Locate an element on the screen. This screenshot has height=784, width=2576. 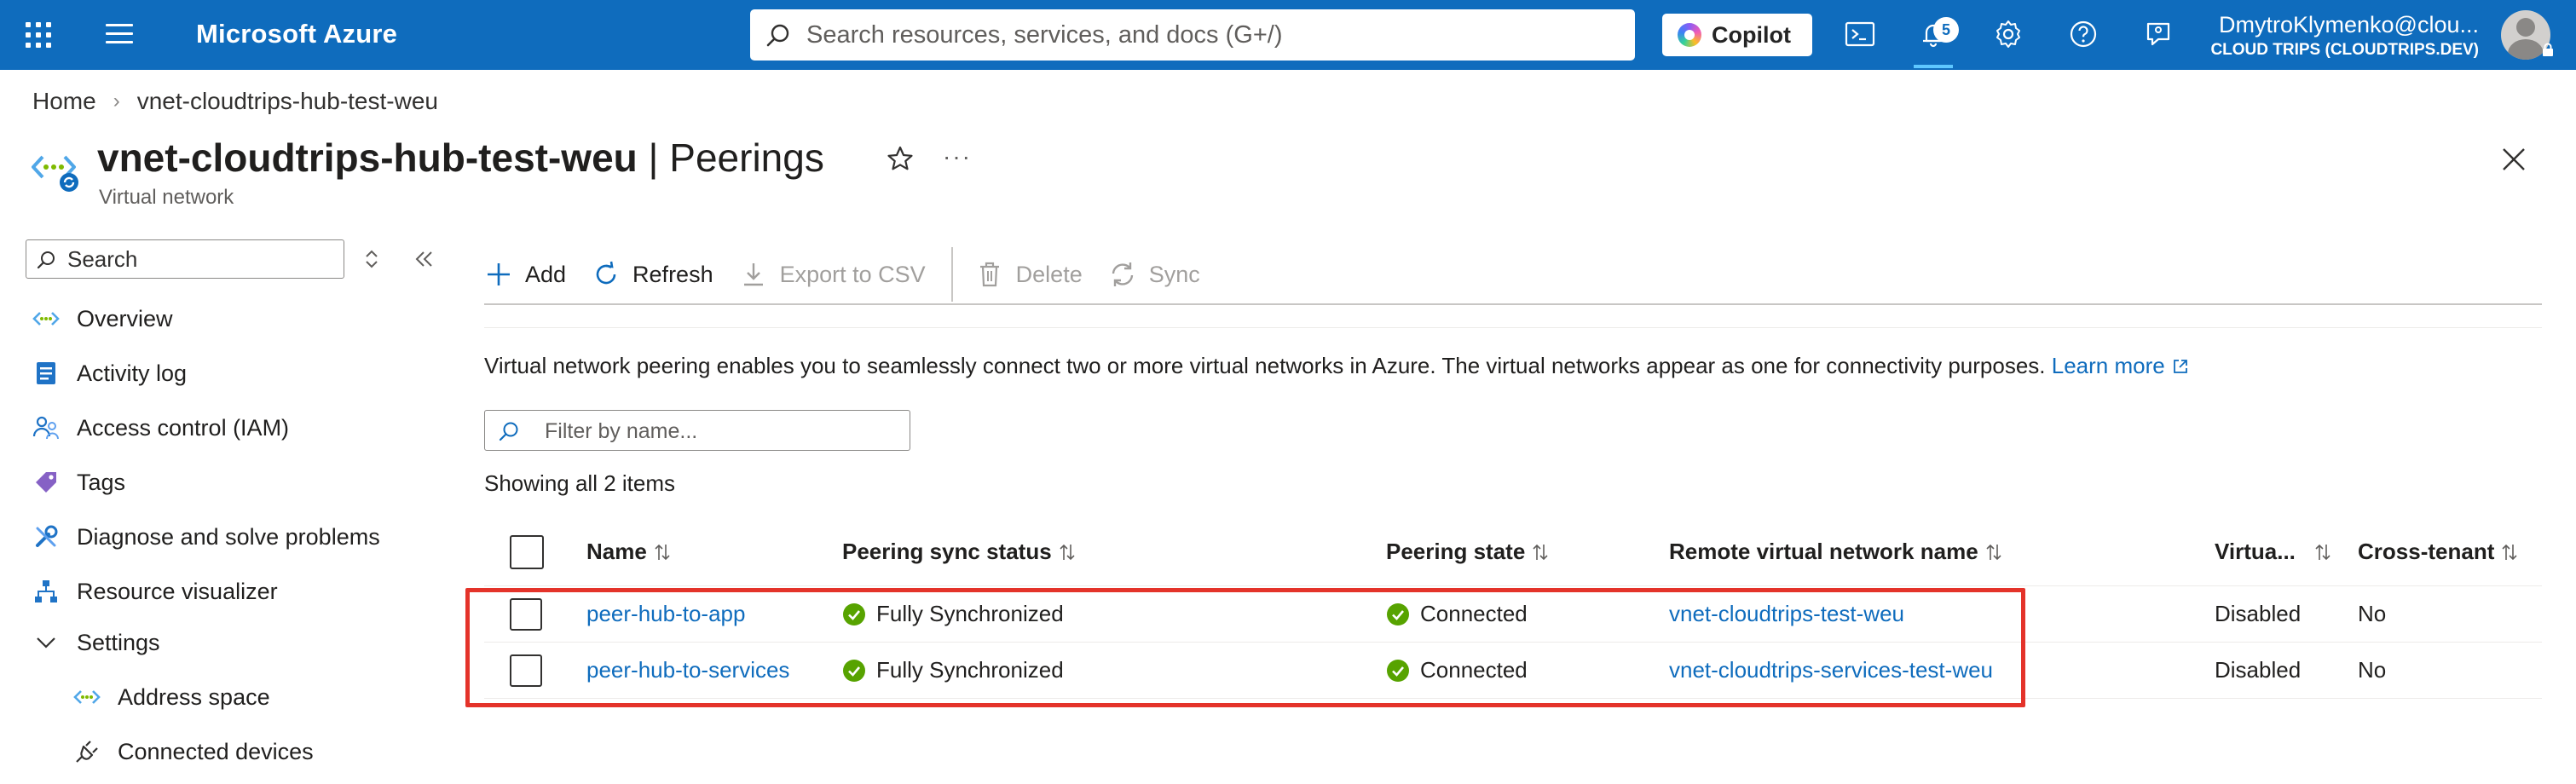
resource-type: Virtual network is located at coordinates (166, 197).